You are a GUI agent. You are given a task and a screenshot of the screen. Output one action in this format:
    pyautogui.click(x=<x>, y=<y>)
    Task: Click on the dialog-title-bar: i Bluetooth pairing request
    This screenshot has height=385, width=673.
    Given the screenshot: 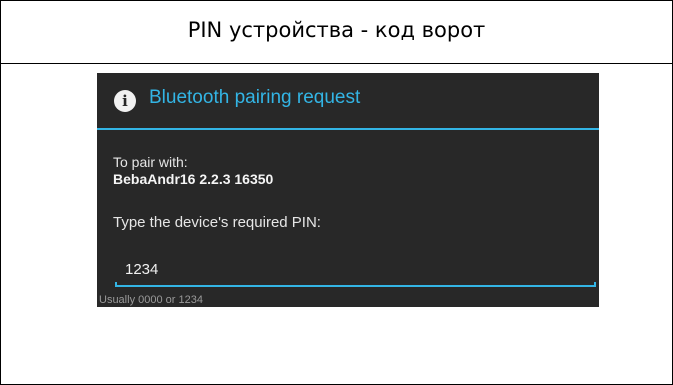 What is the action you would take?
    pyautogui.click(x=348, y=101)
    